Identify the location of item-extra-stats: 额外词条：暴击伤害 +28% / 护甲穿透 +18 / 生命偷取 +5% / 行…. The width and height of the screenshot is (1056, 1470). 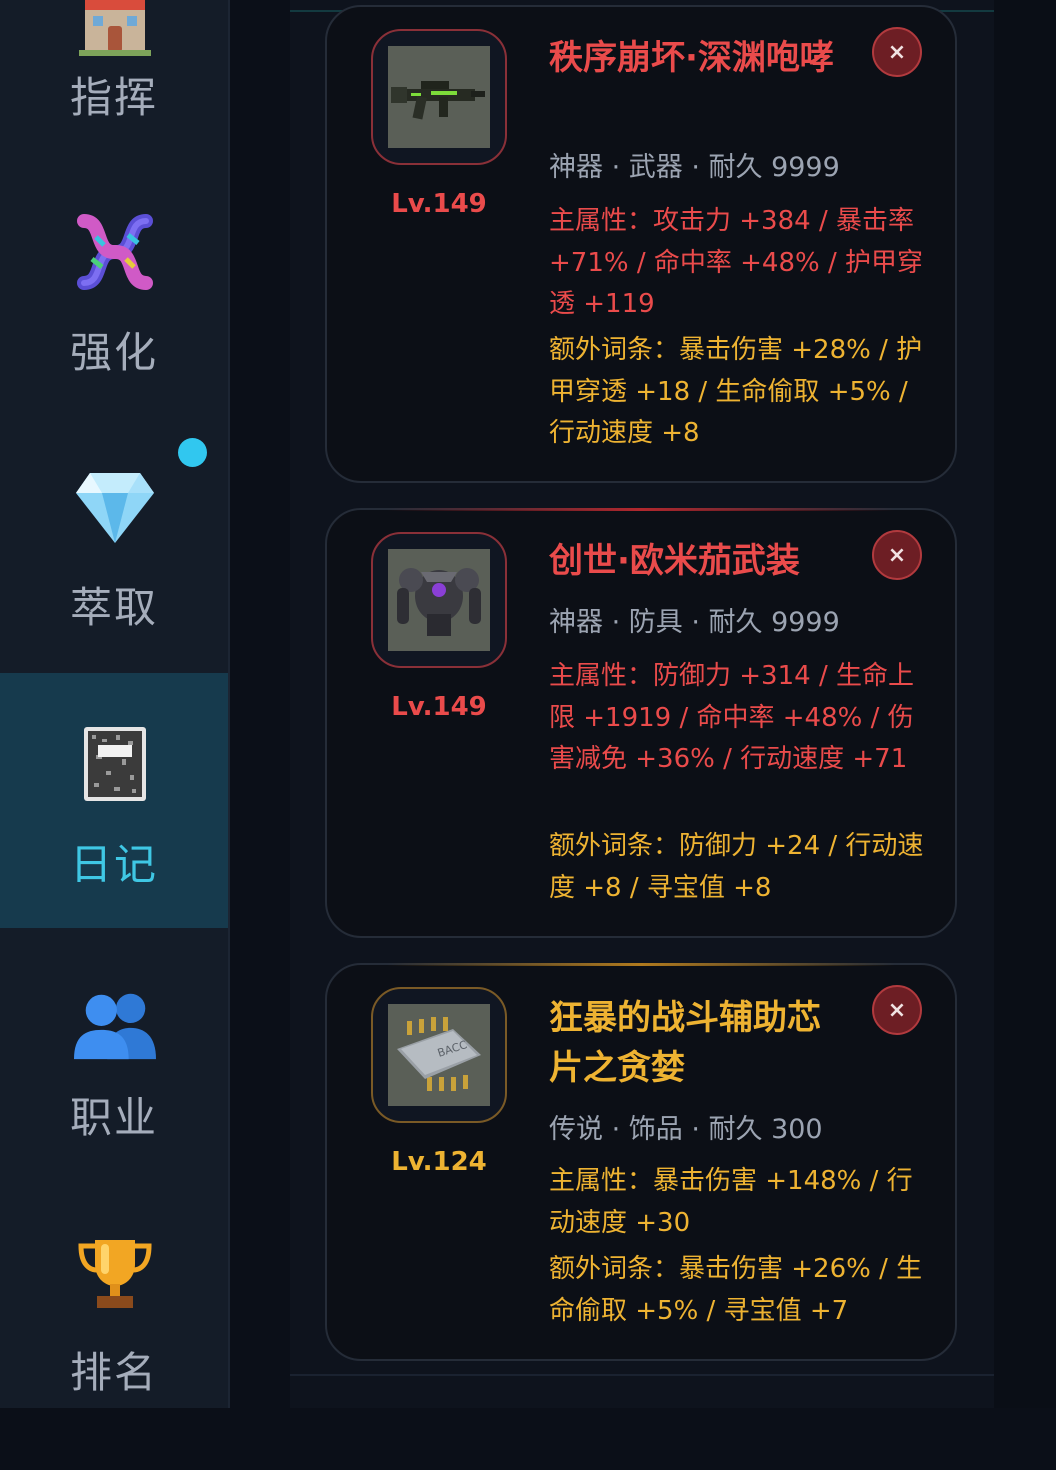
(736, 391).